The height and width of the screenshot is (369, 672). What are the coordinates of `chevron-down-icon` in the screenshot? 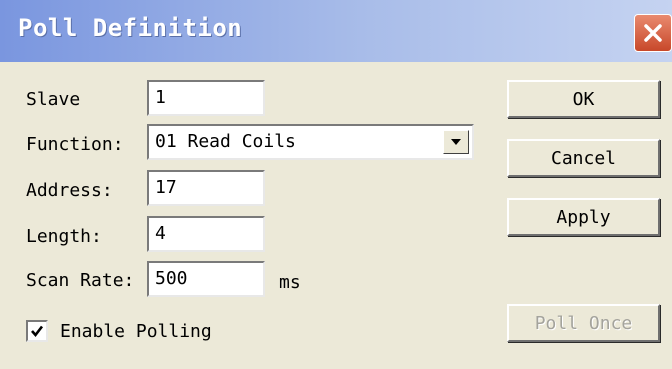 It's located at (456, 142).